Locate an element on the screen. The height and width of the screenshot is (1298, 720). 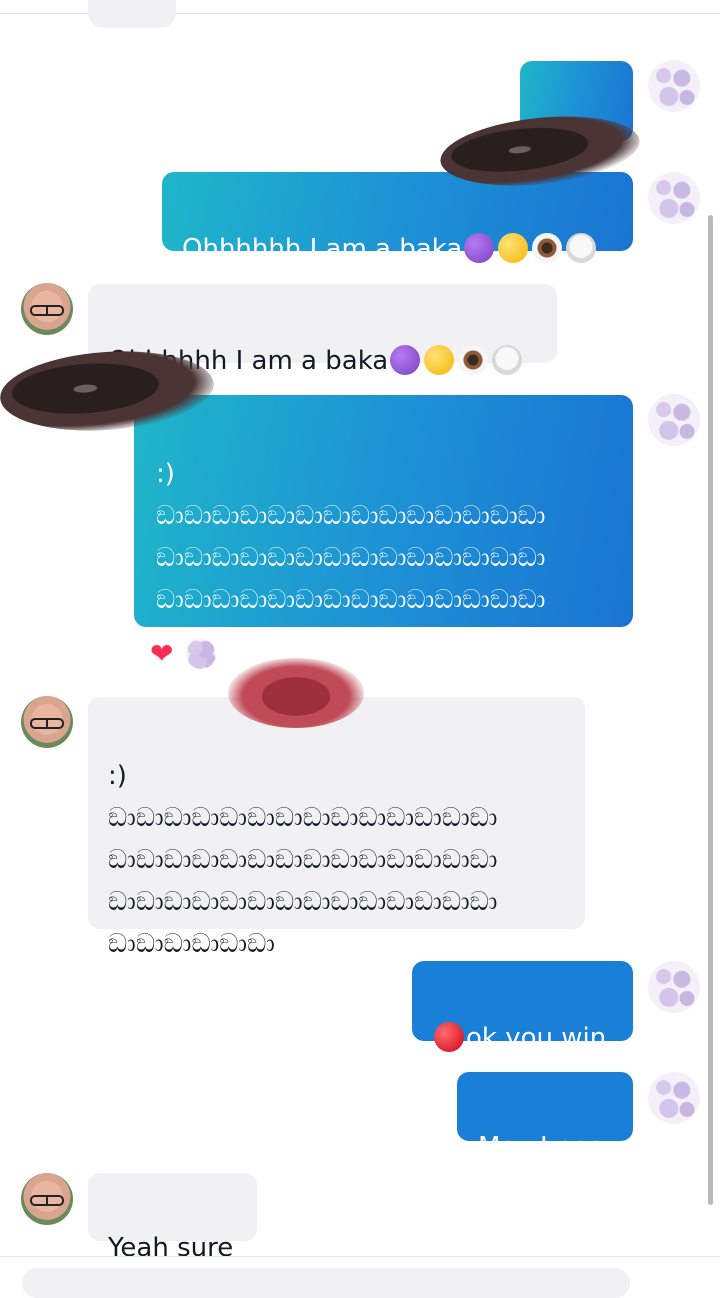
message-outgoing-may-i-post: May I post is located at coordinates (545, 1138).